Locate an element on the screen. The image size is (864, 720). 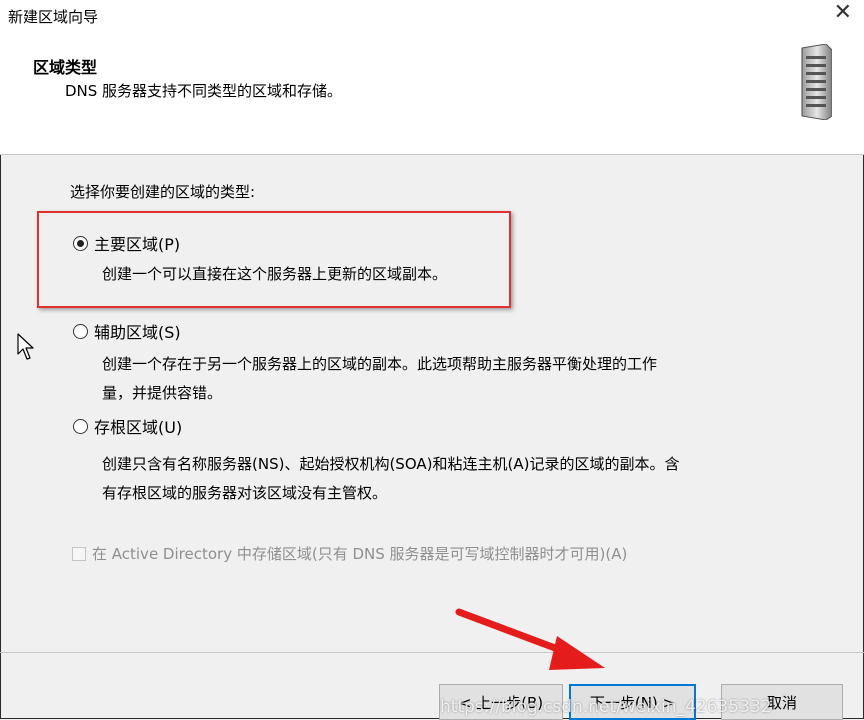
mouse-cursor-icon is located at coordinates (25, 346).